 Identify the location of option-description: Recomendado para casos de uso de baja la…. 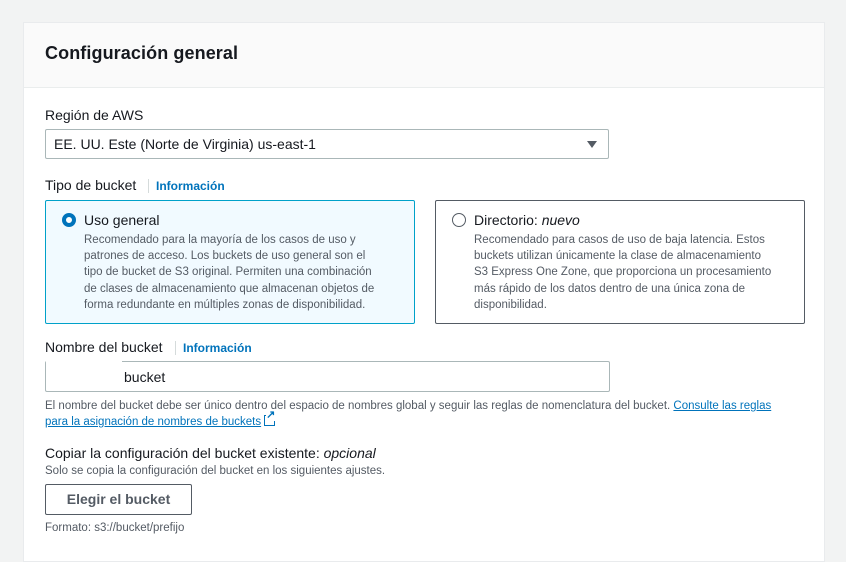
(623, 272).